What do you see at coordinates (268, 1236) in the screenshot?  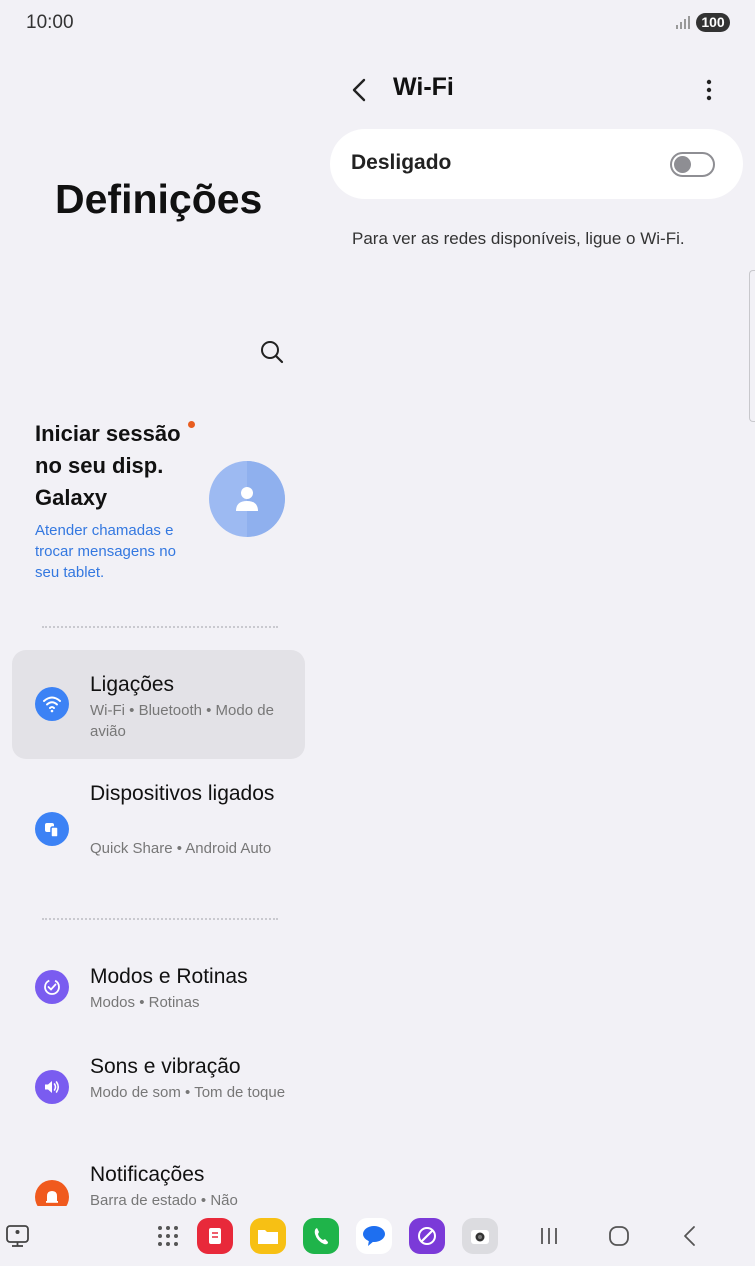 I see `files-app-icon` at bounding box center [268, 1236].